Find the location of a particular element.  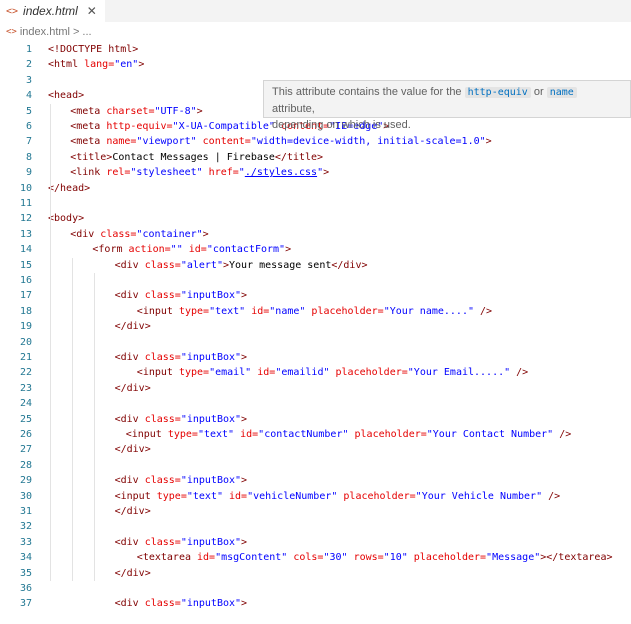

code-token: rows= is located at coordinates (365, 558).